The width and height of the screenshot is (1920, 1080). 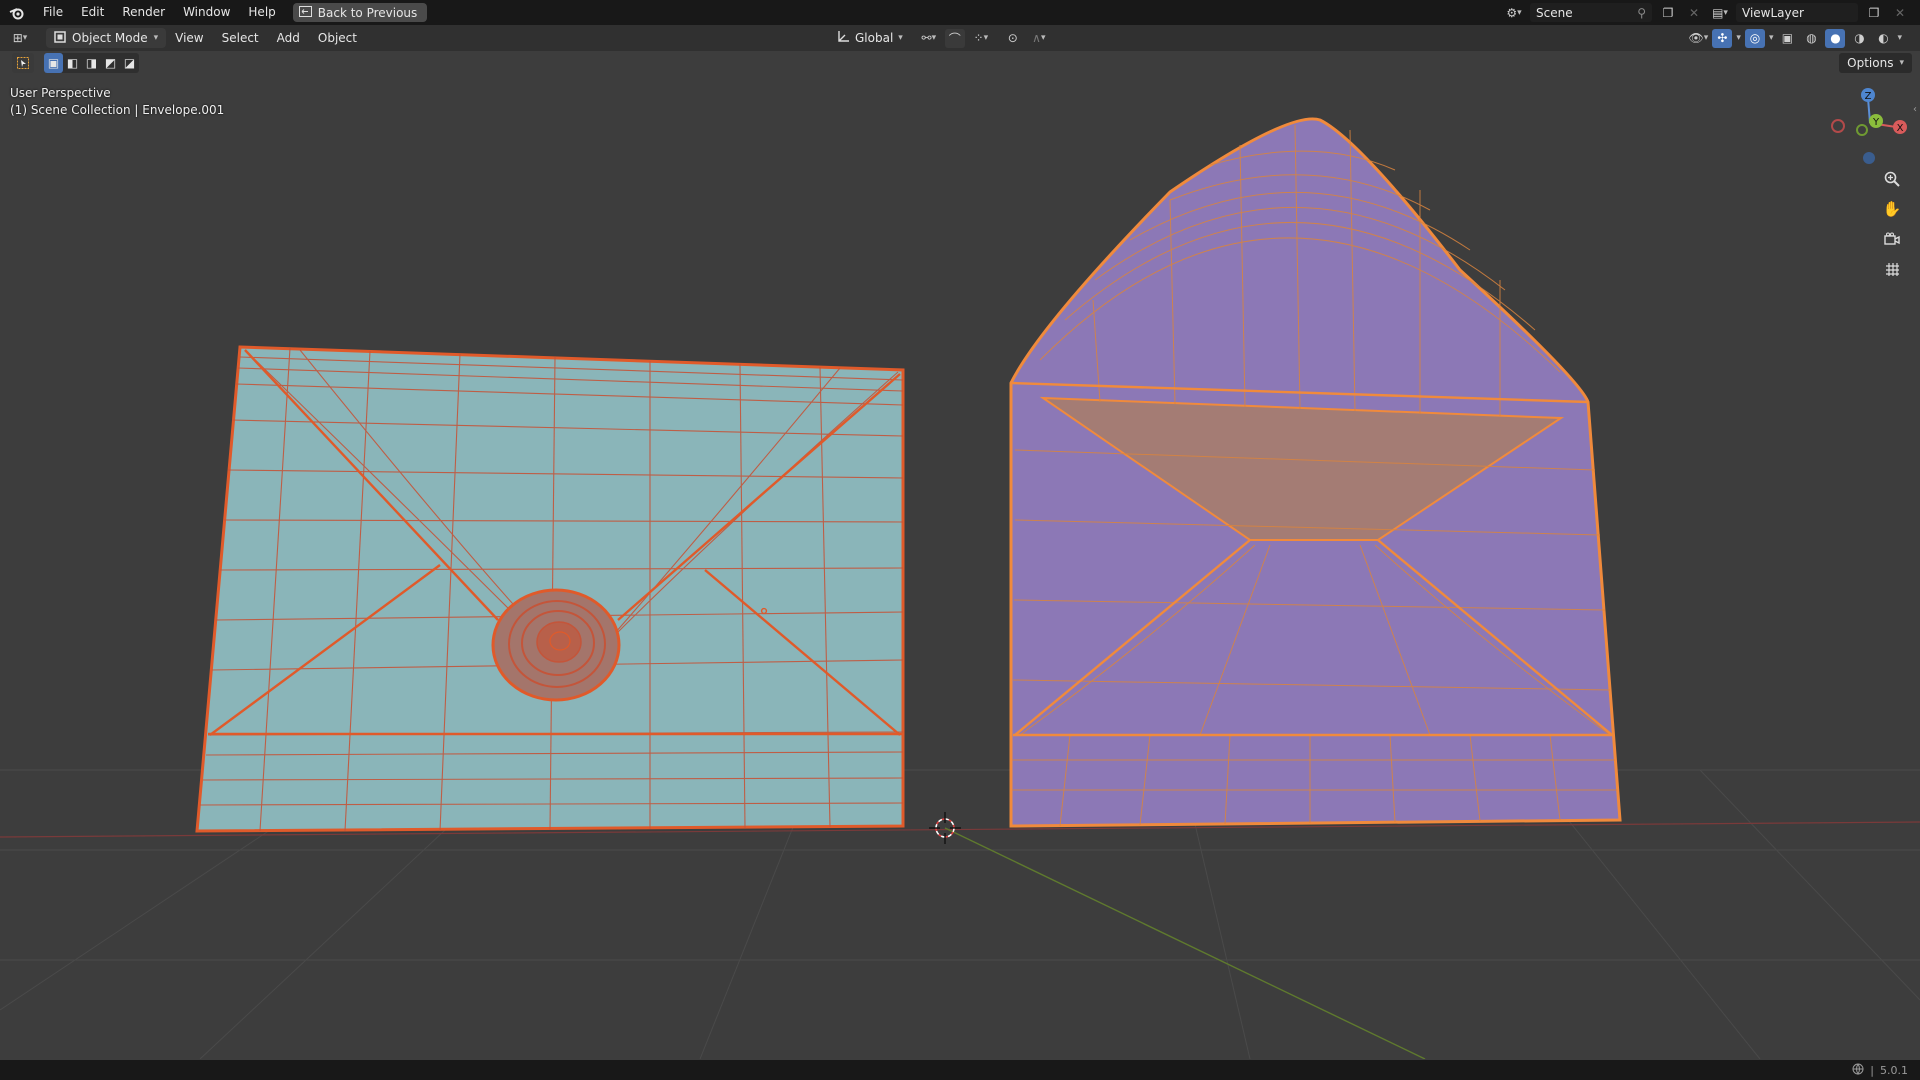 I want to click on scene-name: Scene, so click(x=1554, y=12).